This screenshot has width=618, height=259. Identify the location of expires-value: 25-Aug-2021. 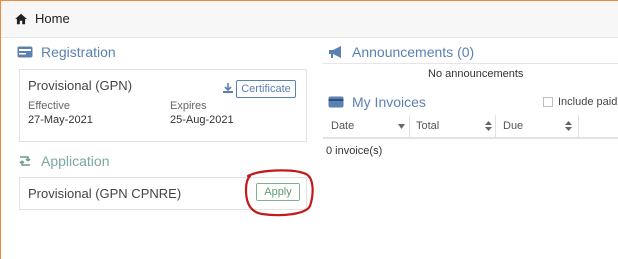
(202, 120).